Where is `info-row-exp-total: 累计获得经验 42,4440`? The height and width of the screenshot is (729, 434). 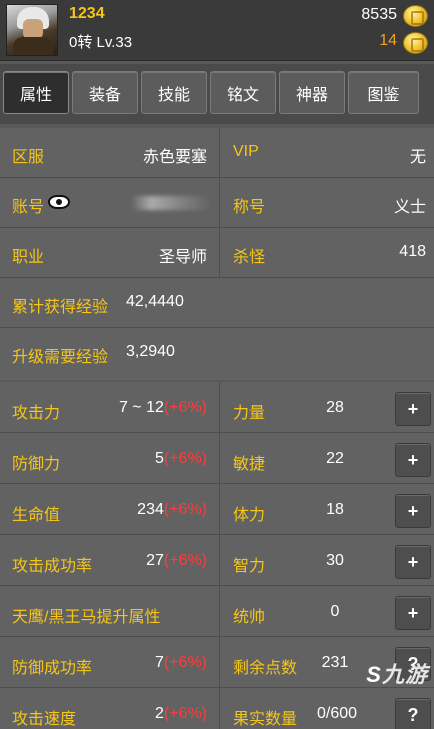
info-row-exp-total: 累计获得经验 42,4440 is located at coordinates (217, 303).